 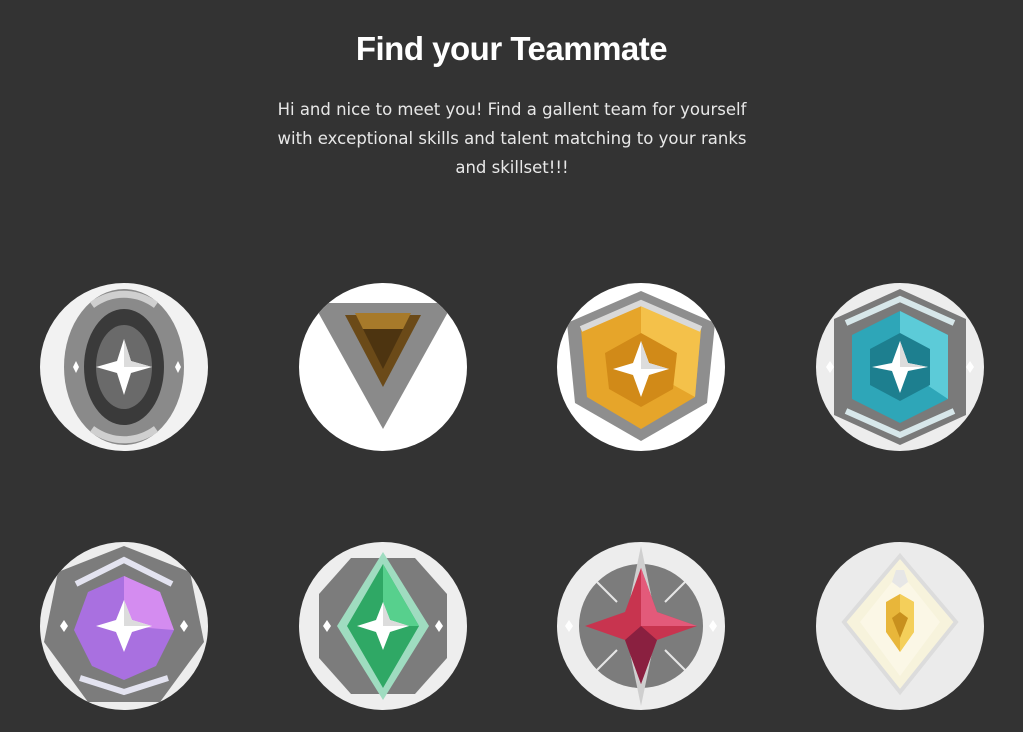 I want to click on bronze-rank-icon, so click(x=383, y=367).